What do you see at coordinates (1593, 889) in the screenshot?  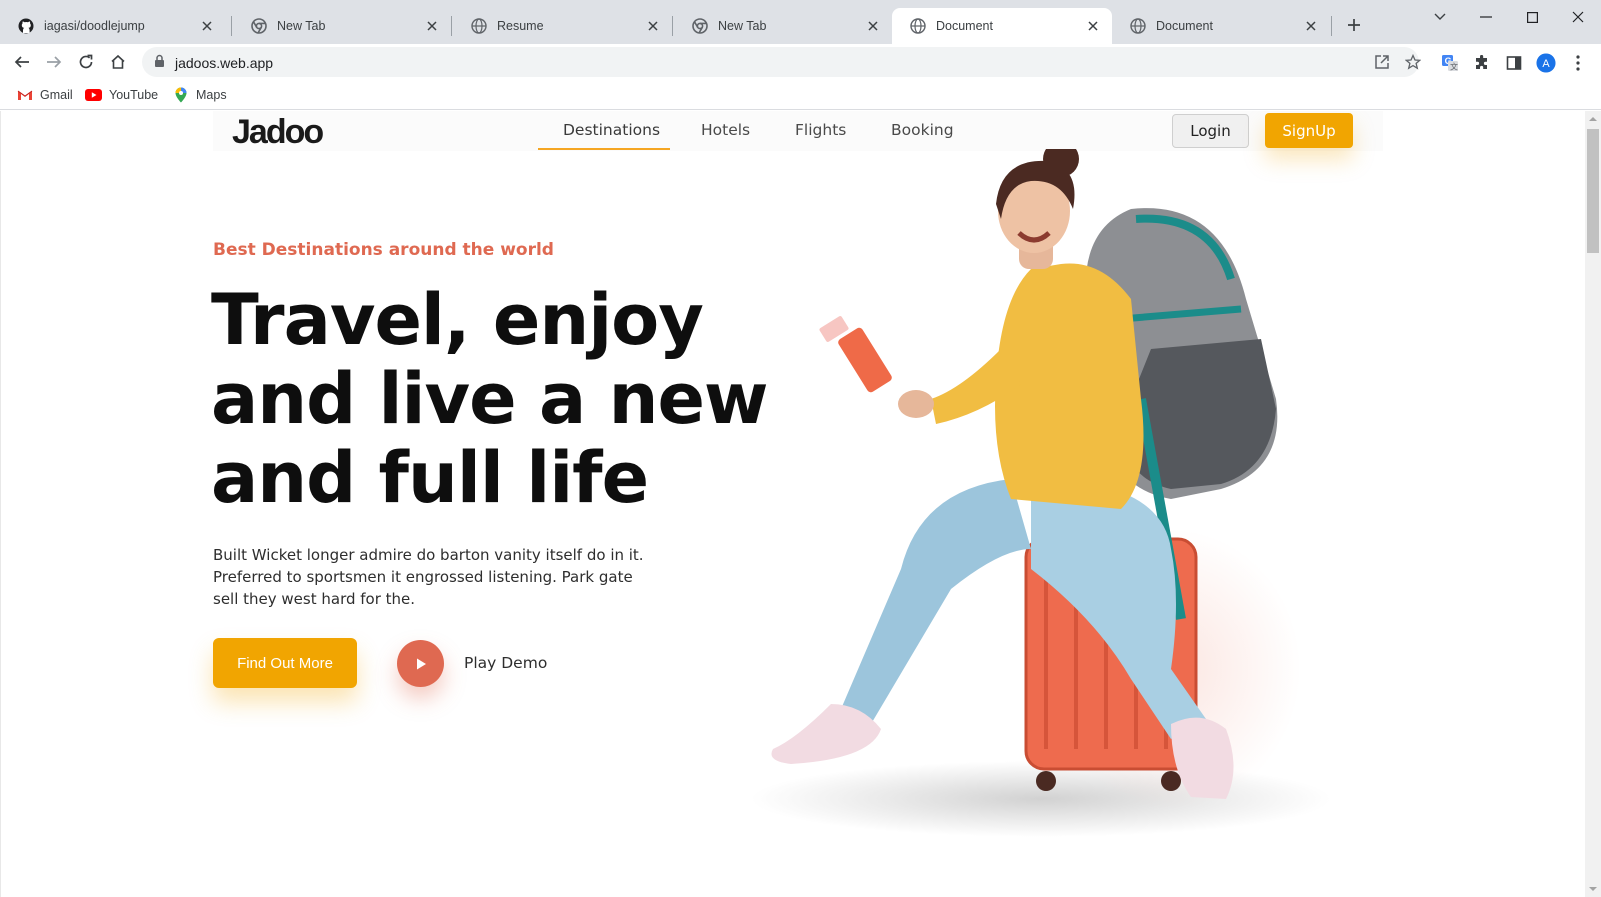 I see `scroll-down-icon` at bounding box center [1593, 889].